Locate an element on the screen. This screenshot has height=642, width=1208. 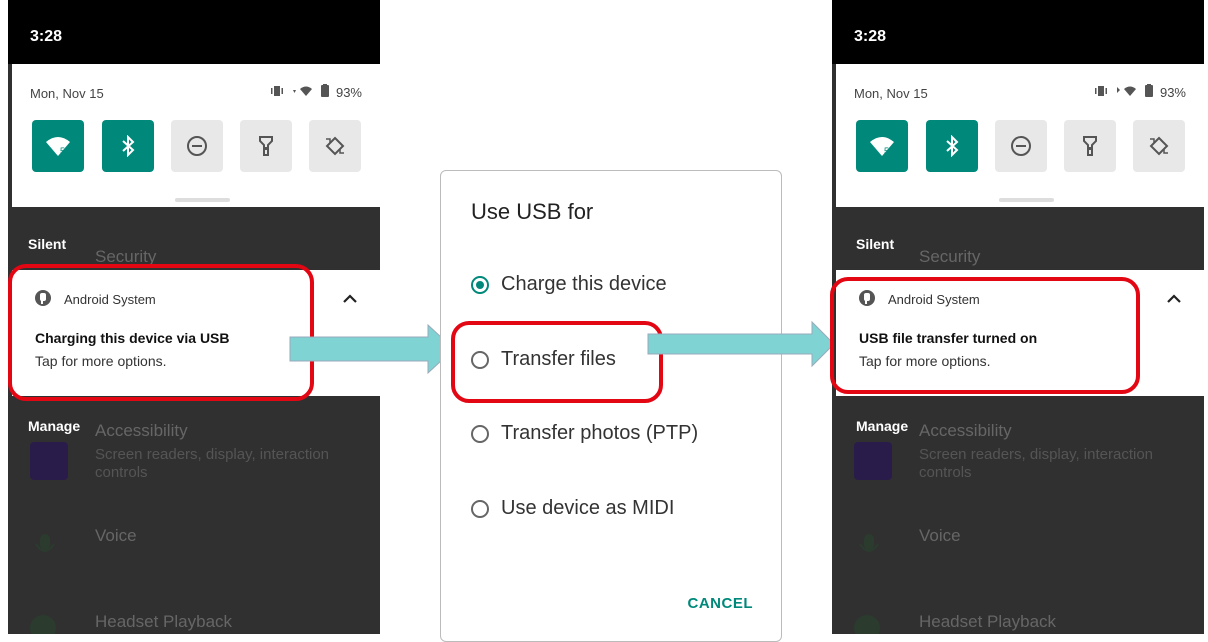
option-use-as-midi: Use device as MIDI is located at coordinates (572, 508).